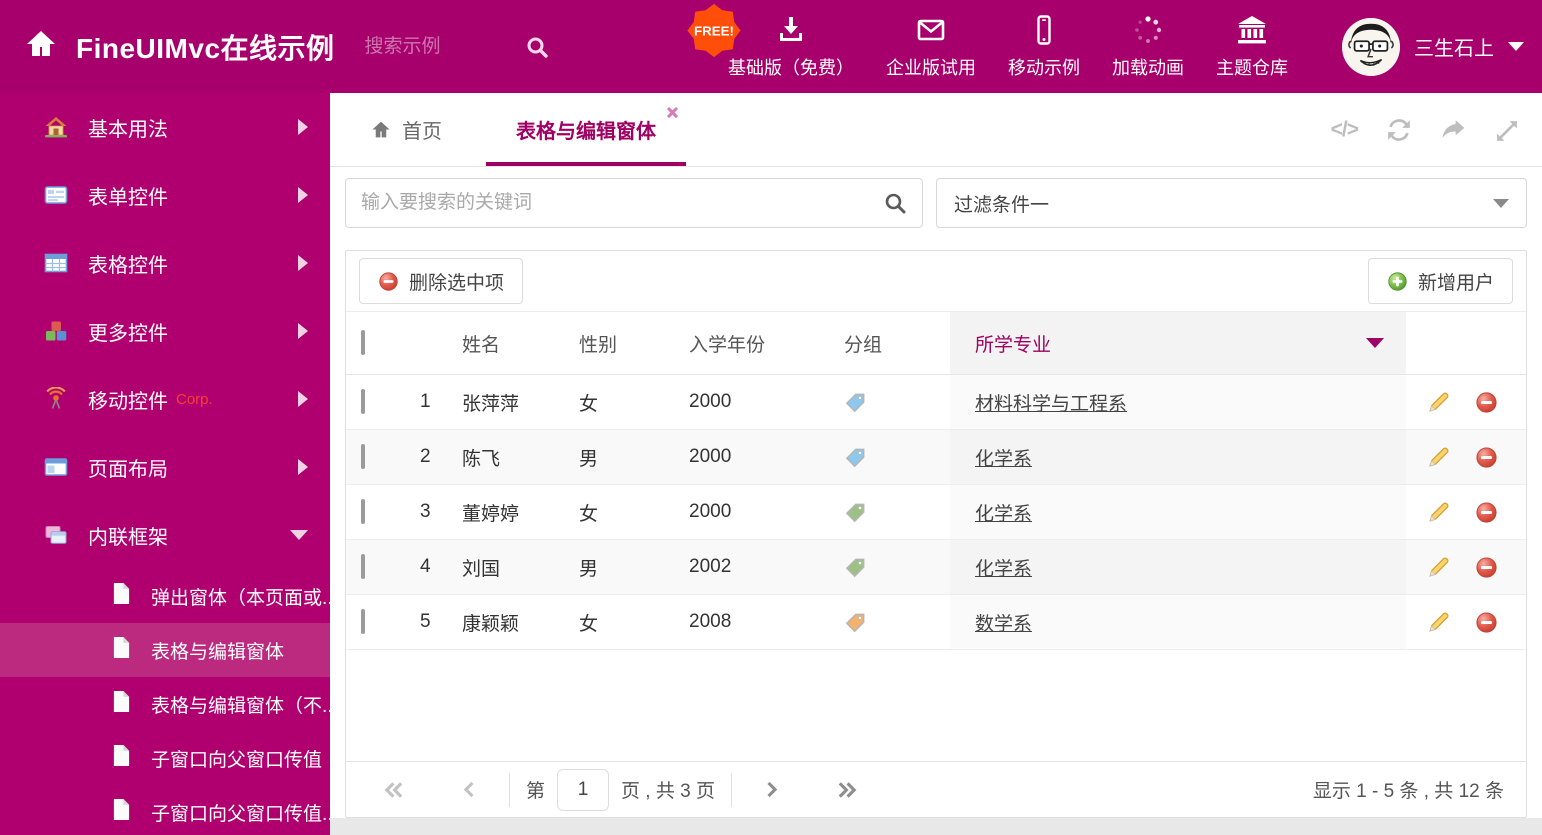 The width and height of the screenshot is (1542, 835). I want to click on nav-label: 加载动画, so click(1148, 67).